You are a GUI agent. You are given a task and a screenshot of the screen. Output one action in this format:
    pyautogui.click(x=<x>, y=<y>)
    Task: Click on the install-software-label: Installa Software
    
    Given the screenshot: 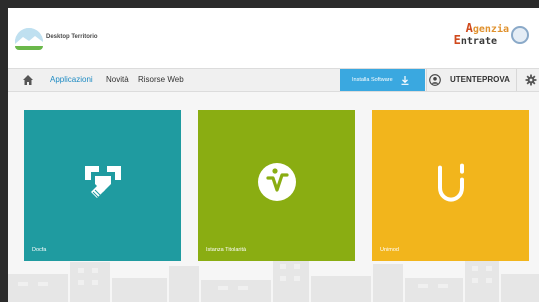 What is the action you would take?
    pyautogui.click(x=372, y=80)
    